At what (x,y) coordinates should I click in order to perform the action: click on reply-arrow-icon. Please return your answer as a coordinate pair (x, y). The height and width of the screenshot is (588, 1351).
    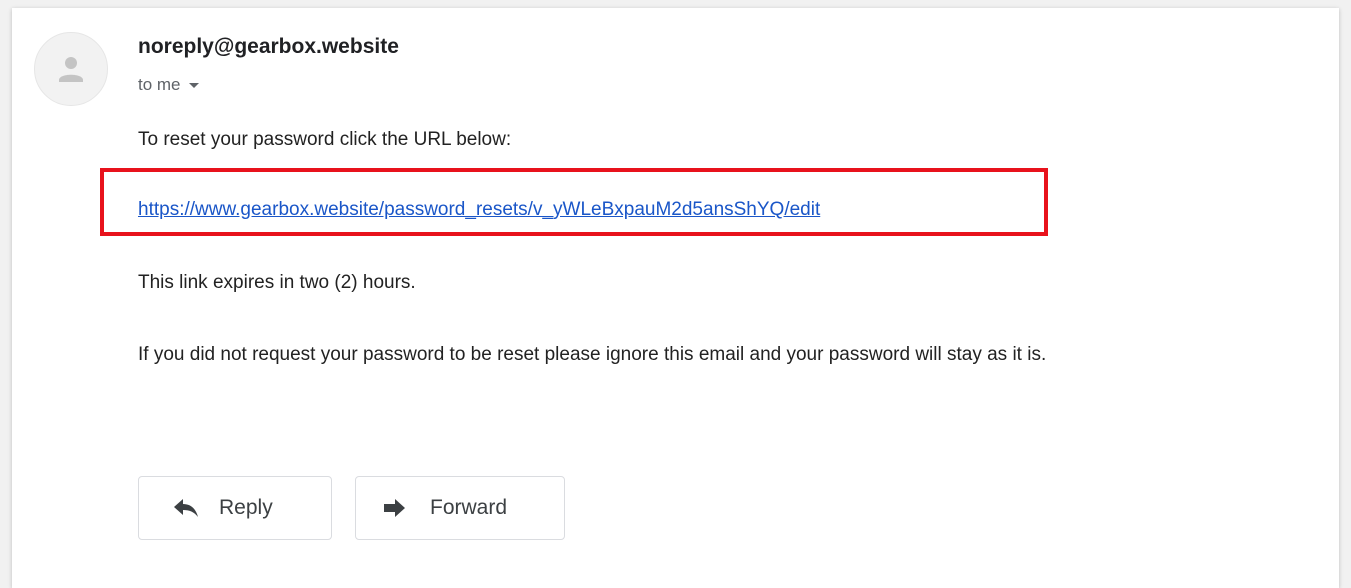
    Looking at the image, I should click on (186, 508).